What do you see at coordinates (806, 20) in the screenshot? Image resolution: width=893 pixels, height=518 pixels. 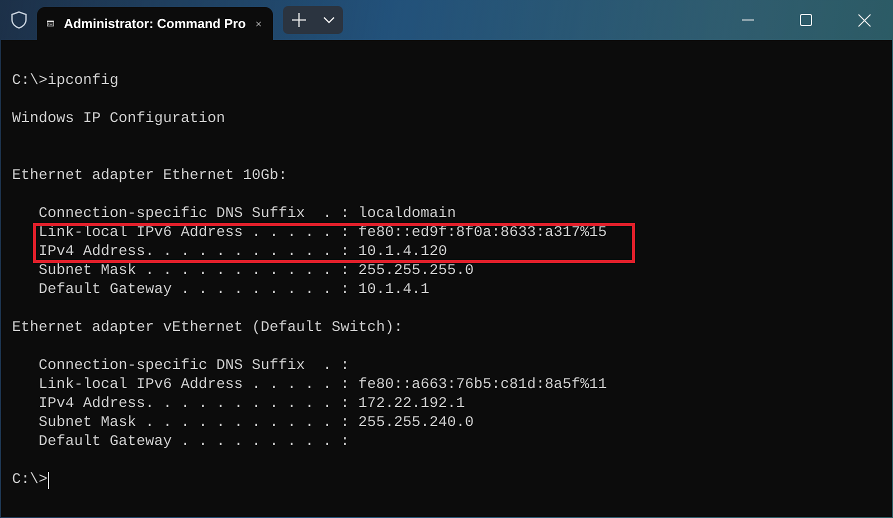 I see `maximize-icon` at bounding box center [806, 20].